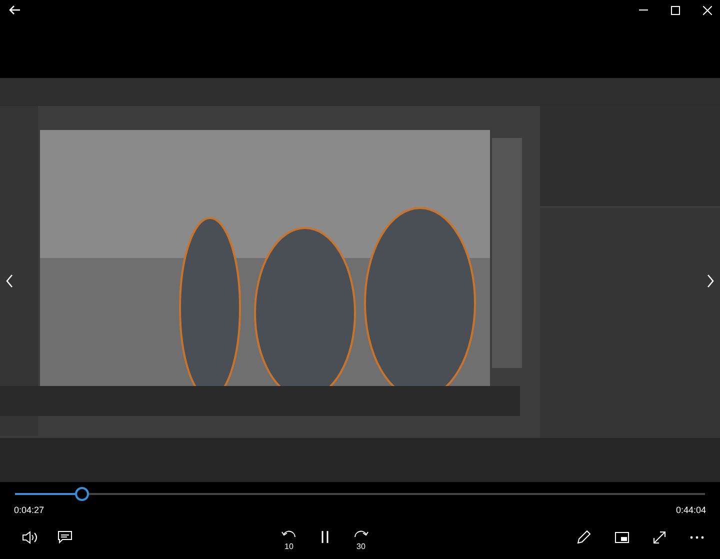  Describe the element at coordinates (9, 281) in the screenshot. I see `previous-icon` at that location.